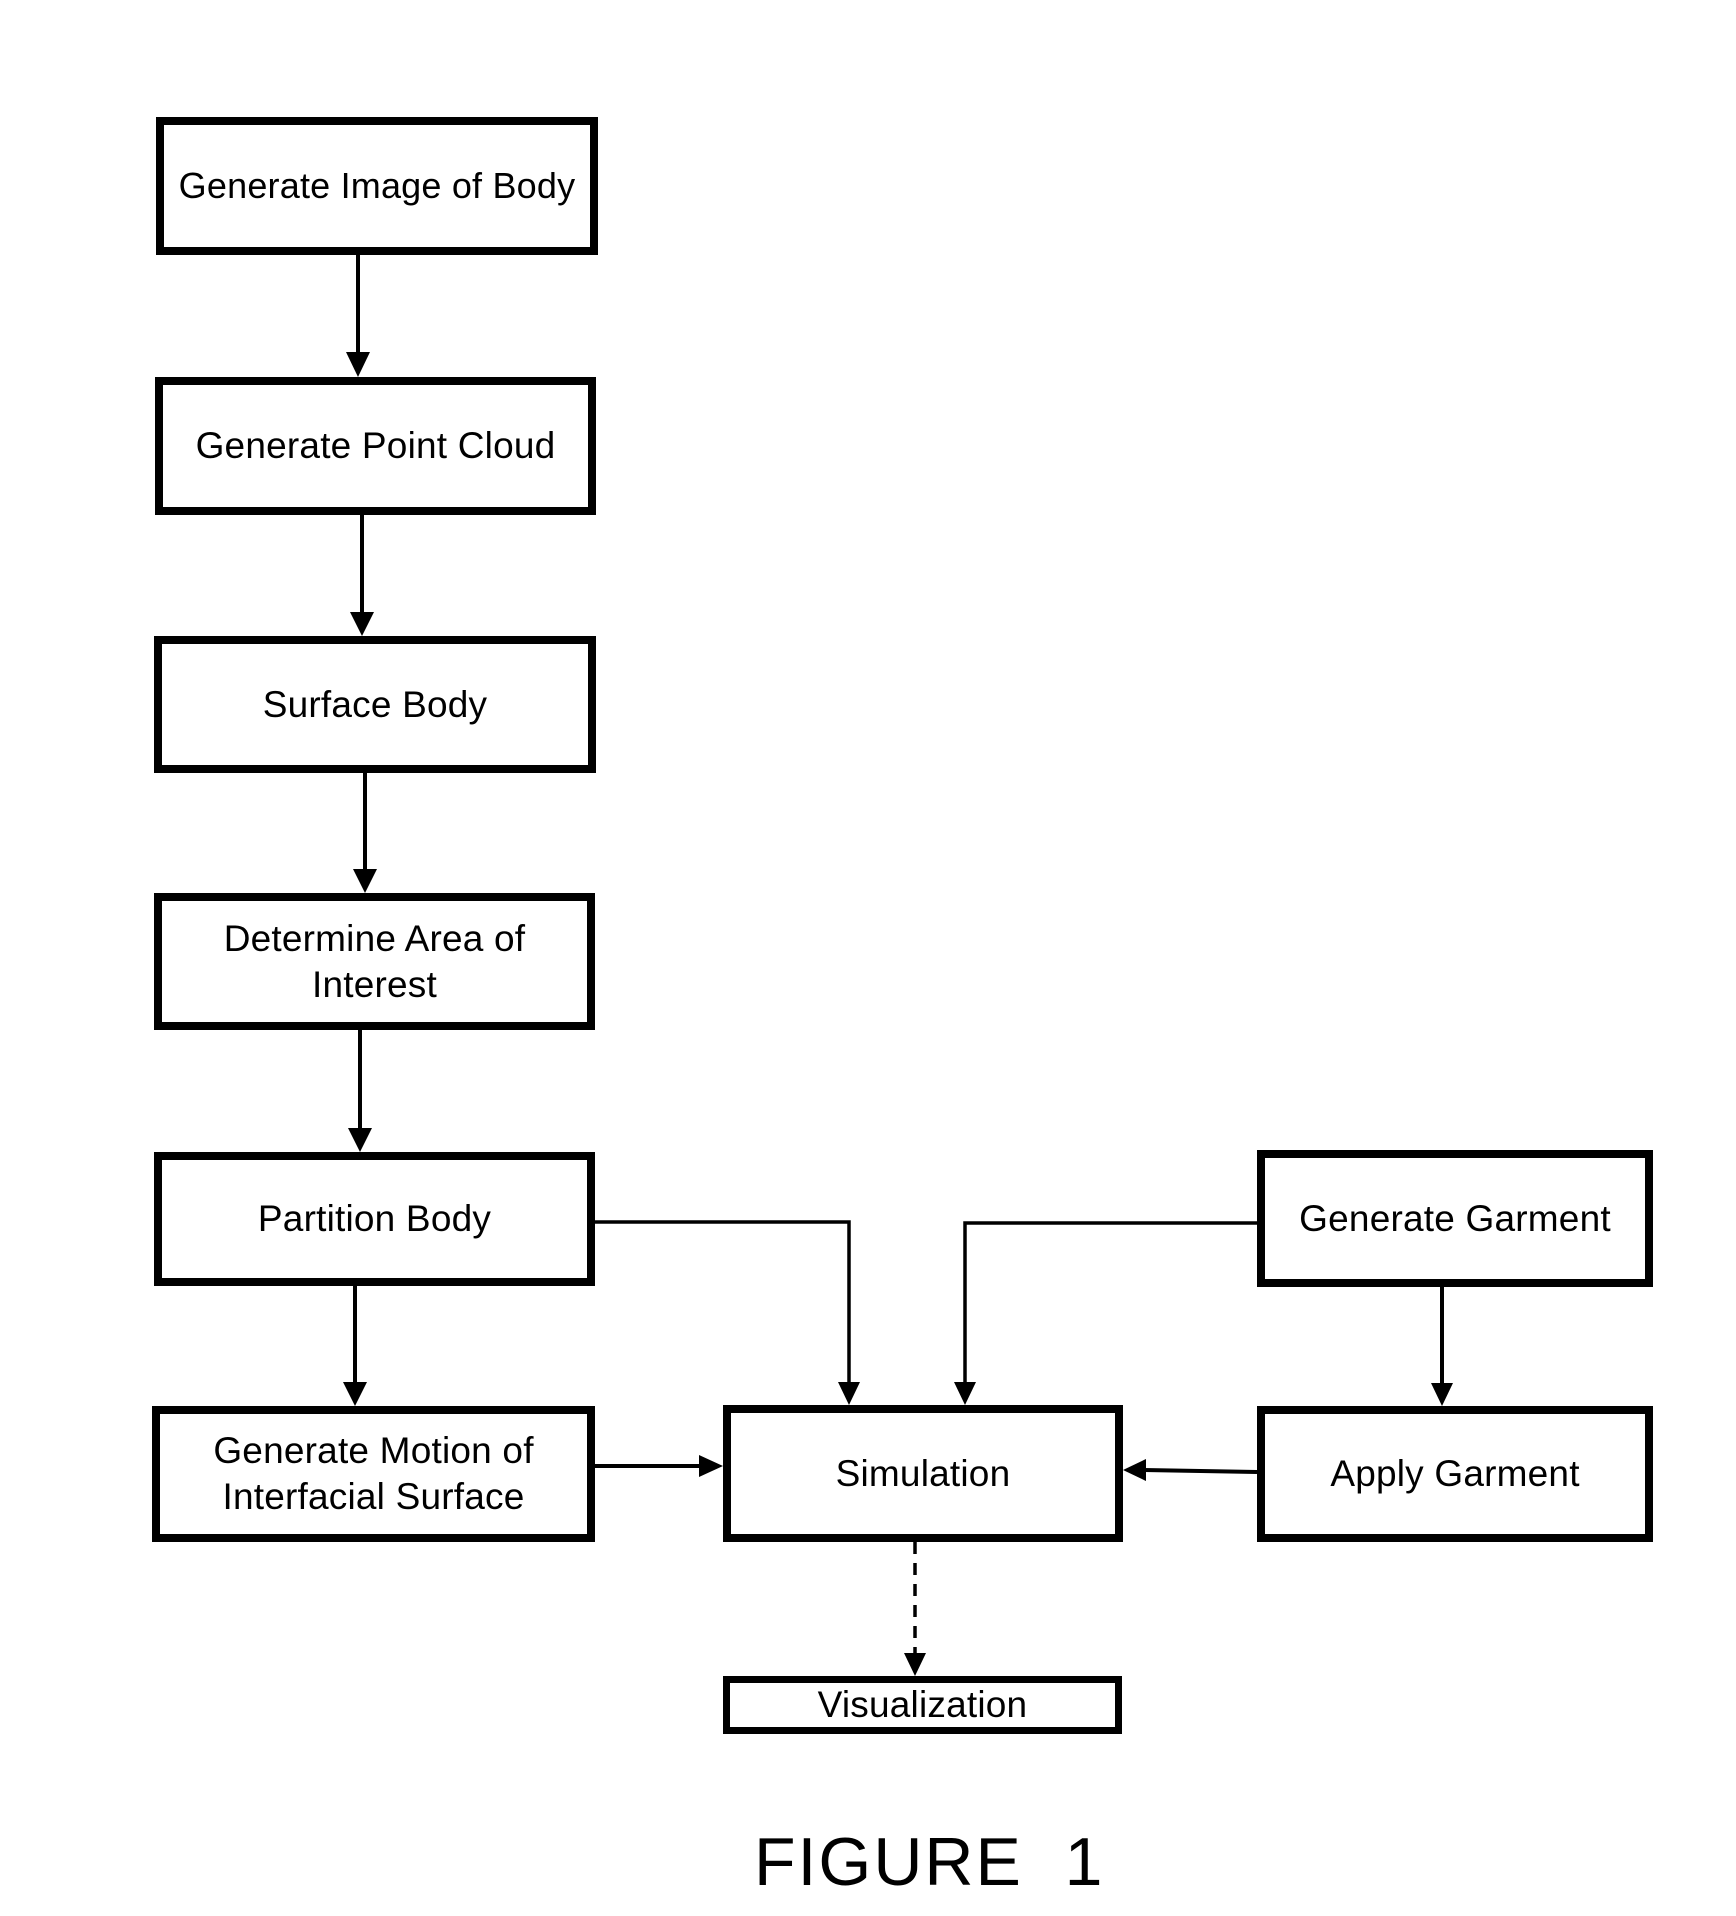 The height and width of the screenshot is (1916, 1736). I want to click on edge-generate-garment-to-simulation, so click(1110, 1302).